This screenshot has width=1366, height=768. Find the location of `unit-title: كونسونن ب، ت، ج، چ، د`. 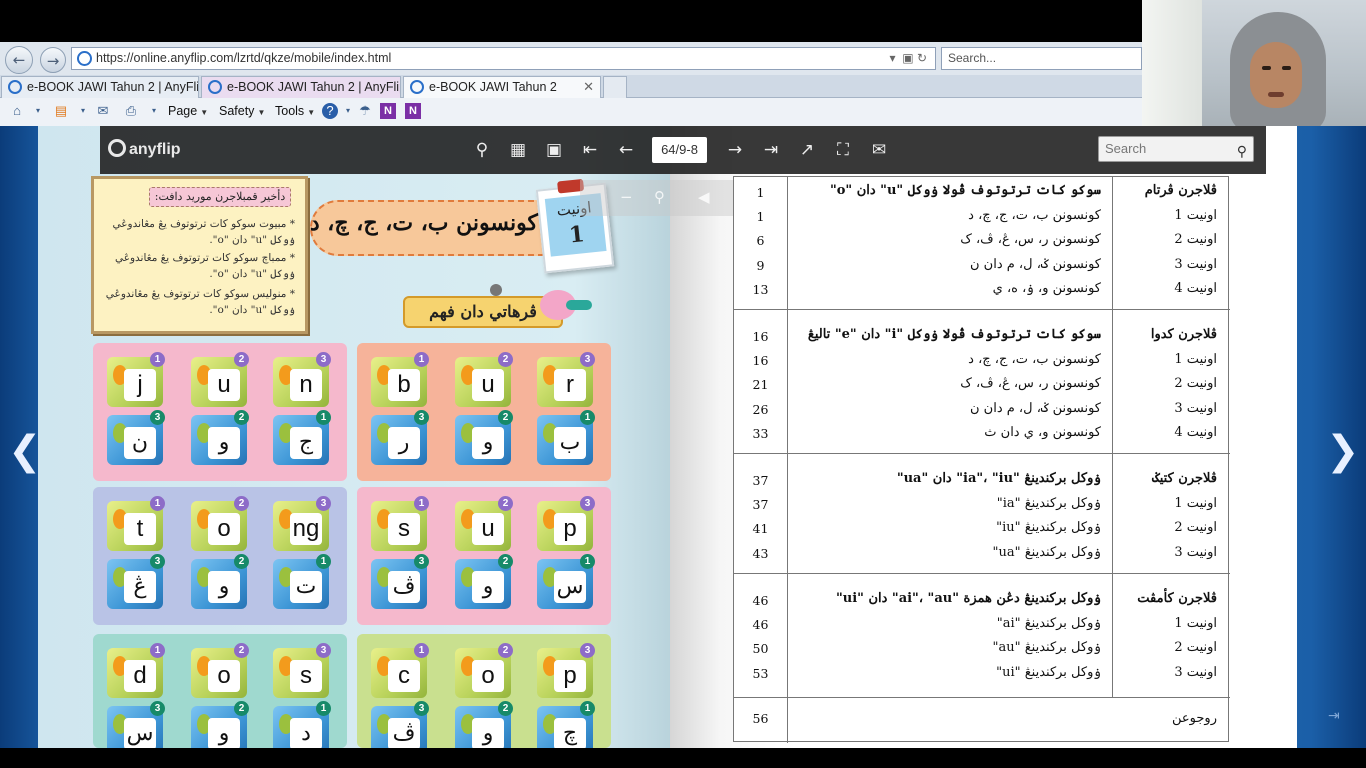

unit-title: كونسونن ب، ت، ج، چ، د is located at coordinates (423, 223).